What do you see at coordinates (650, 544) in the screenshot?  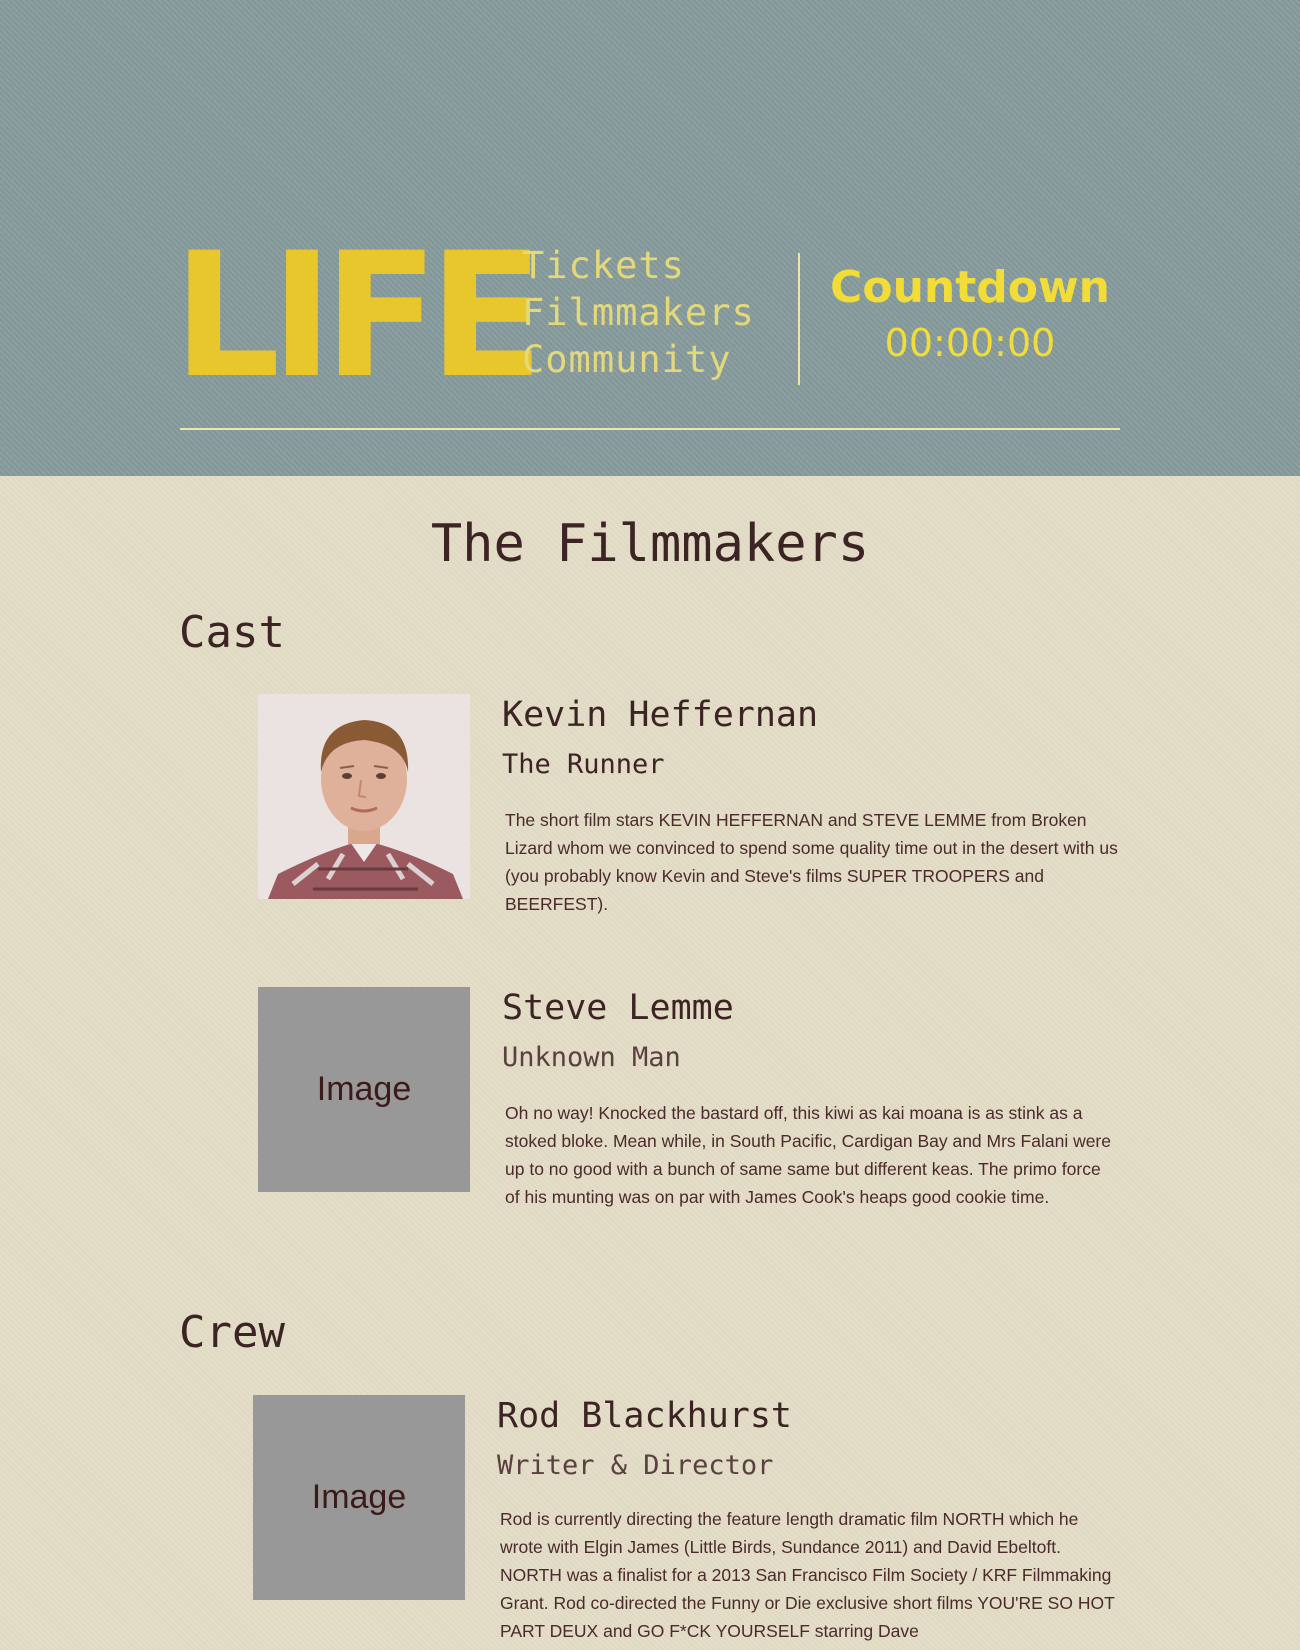 I see `page-title: The Filmmakers` at bounding box center [650, 544].